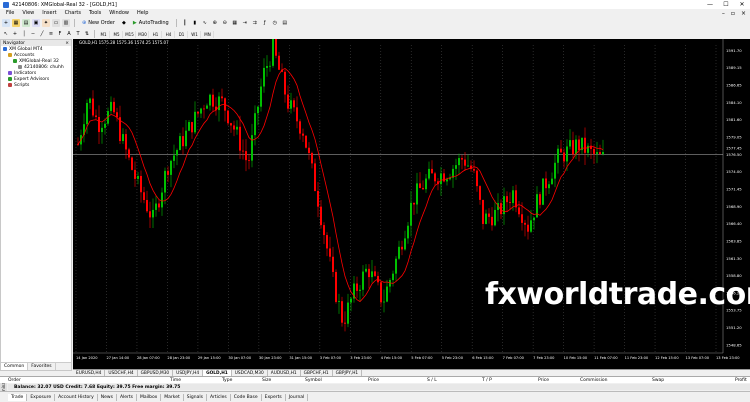 This screenshot has width=750, height=402. What do you see at coordinates (710, 4) in the screenshot?
I see `minimize-icon: —` at bounding box center [710, 4].